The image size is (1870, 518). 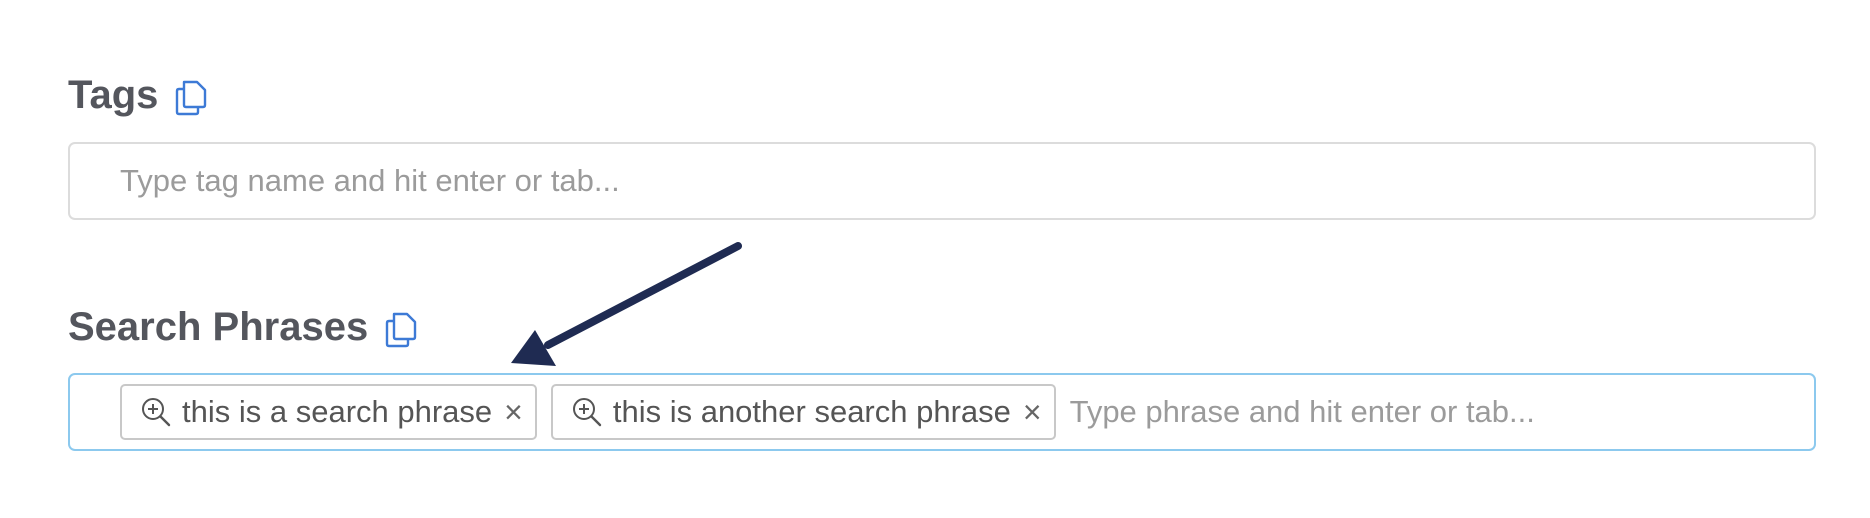 I want to click on search-phrase-input, so click(x=1441, y=412).